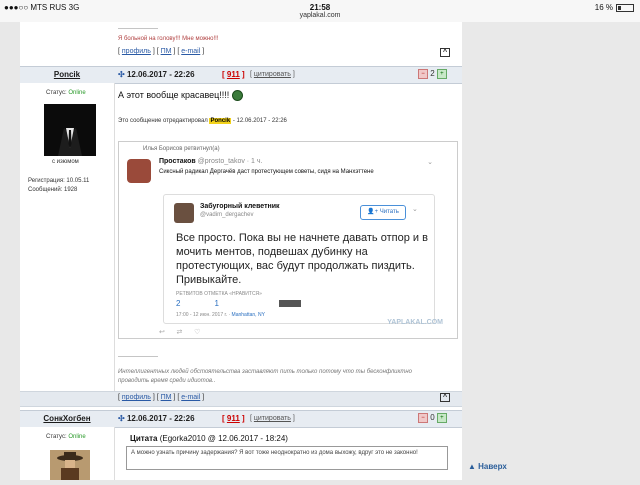  Describe the element at coordinates (289, 304) in the screenshot. I see `liker-avatars-icon` at that location.